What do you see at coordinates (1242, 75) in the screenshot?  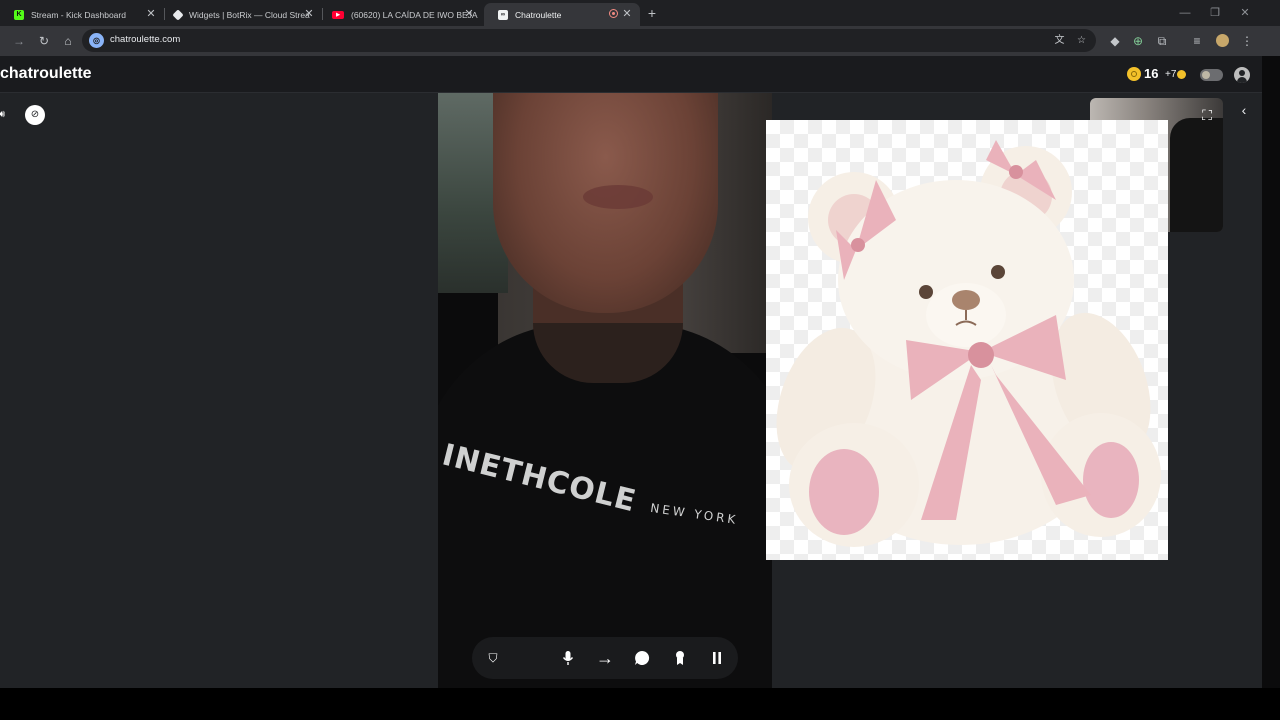 I see `account-icon` at bounding box center [1242, 75].